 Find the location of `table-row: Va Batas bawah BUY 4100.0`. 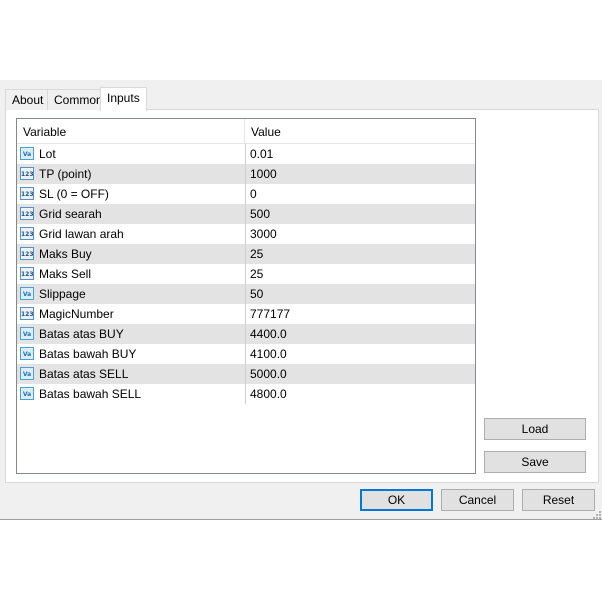

table-row: Va Batas bawah BUY 4100.0 is located at coordinates (246, 354).